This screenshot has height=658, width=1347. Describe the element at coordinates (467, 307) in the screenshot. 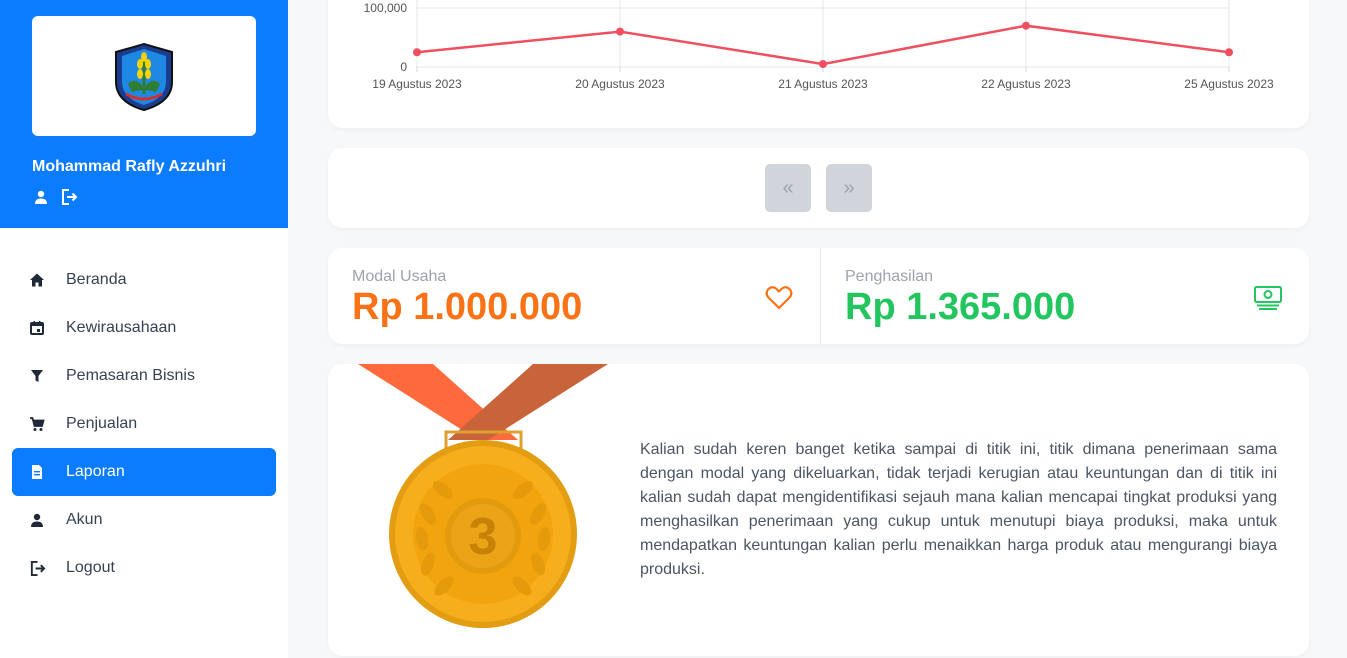

I see `modal-usaha-value: Rp 1.000.000` at that location.